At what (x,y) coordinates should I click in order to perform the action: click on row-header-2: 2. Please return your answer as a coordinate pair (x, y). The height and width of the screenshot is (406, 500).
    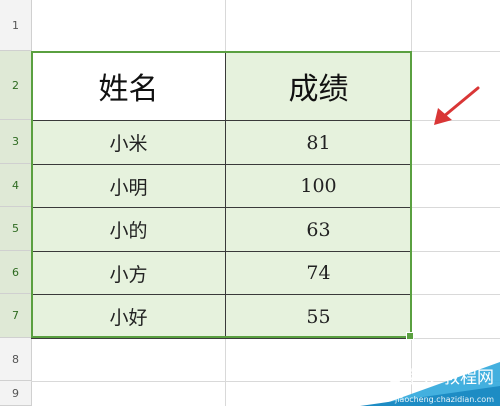
    Looking at the image, I should click on (15, 85).